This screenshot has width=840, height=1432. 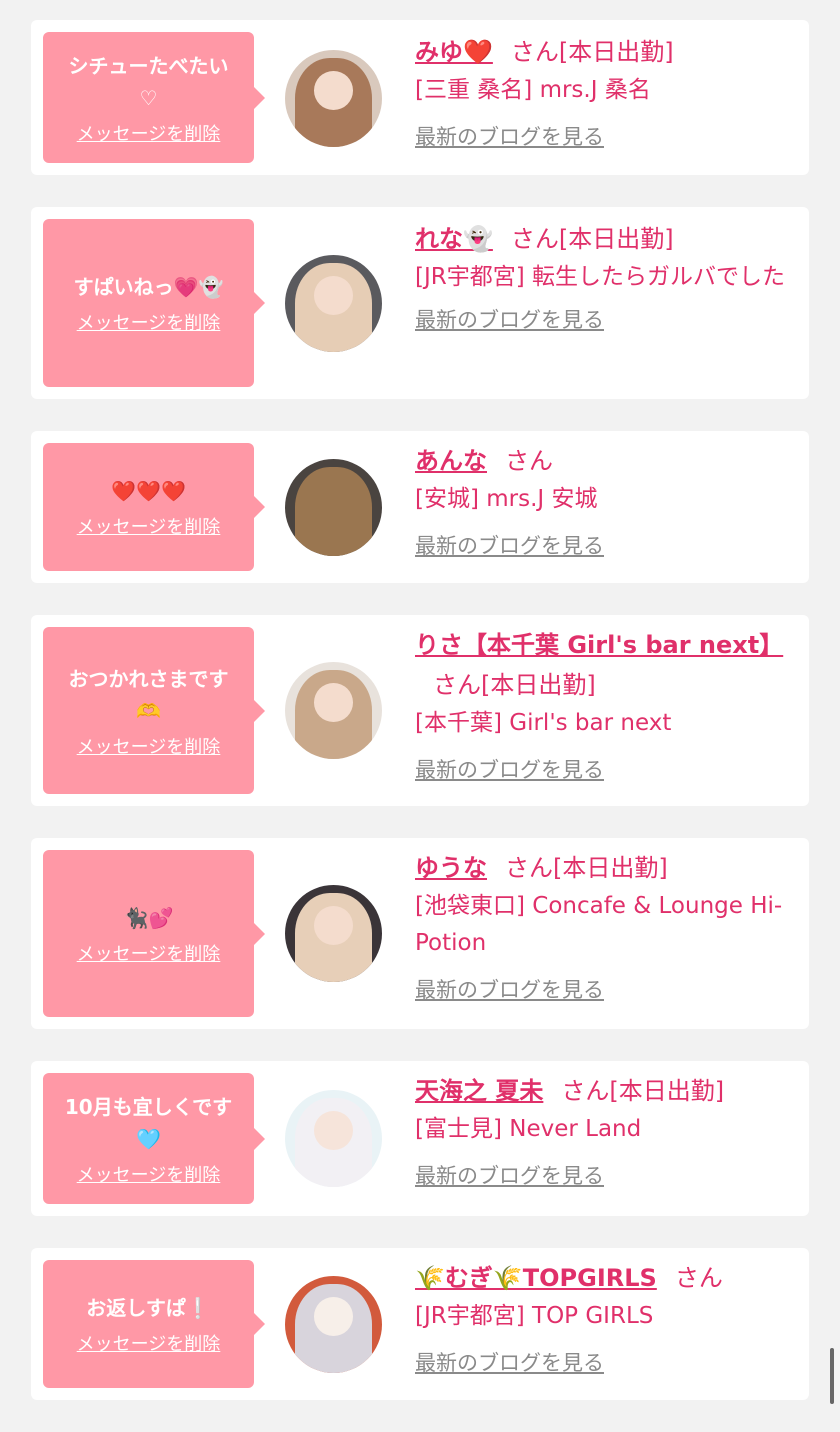 I want to click on cast-name-link: ゆうな, so click(x=451, y=868).